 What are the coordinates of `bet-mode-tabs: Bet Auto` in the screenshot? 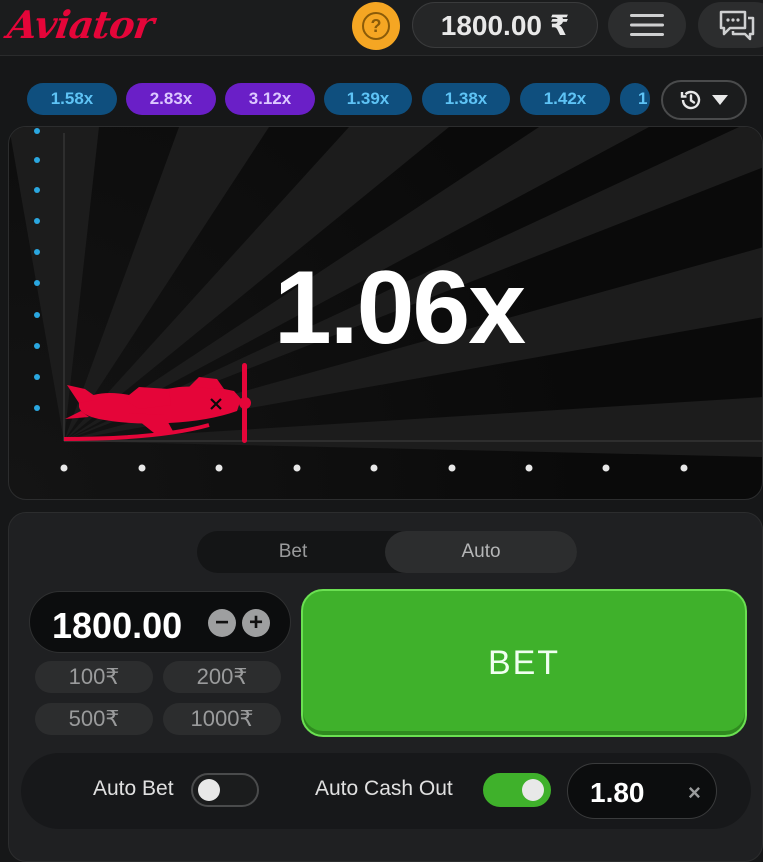 It's located at (387, 552).